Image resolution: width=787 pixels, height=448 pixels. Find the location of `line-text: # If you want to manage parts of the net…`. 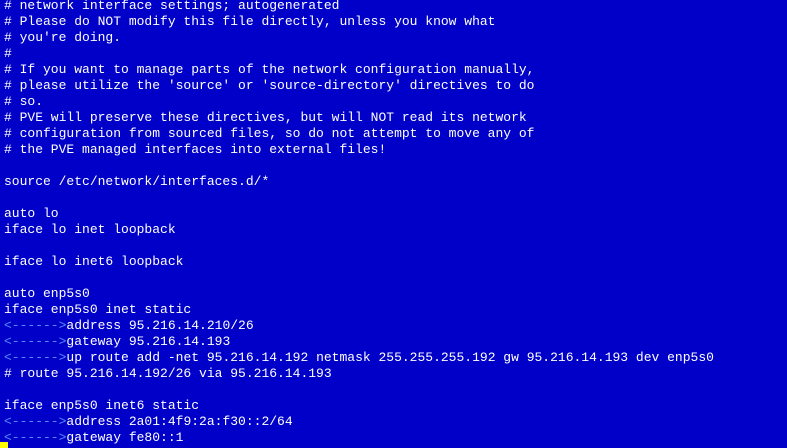

line-text: # If you want to manage parts of the net… is located at coordinates (269, 69).